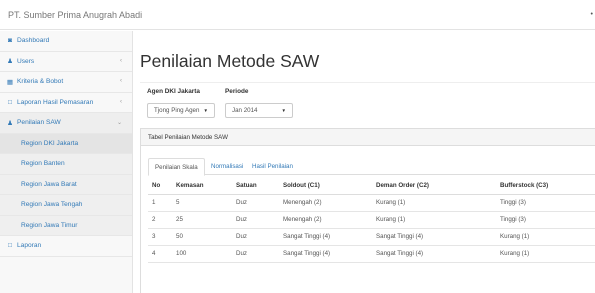 The image size is (595, 293). I want to click on sidebar-subitem-region-banten: Region Banten, so click(66, 164).